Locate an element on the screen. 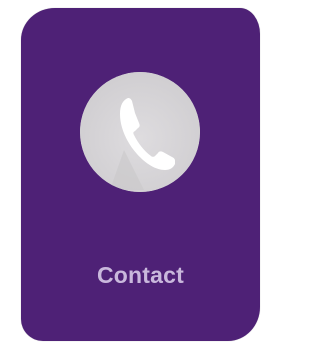 This screenshot has width=320, height=345. phone-icon is located at coordinates (140, 132).